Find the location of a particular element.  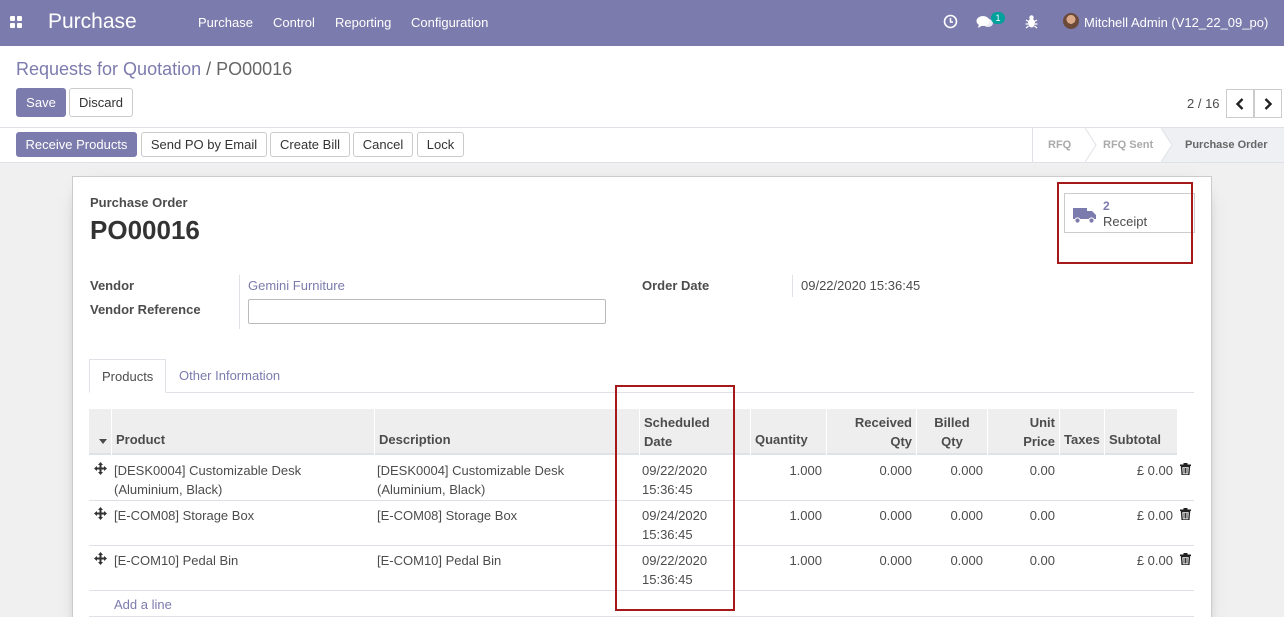

pager-value: 2 / 16 is located at coordinates (1203, 103).